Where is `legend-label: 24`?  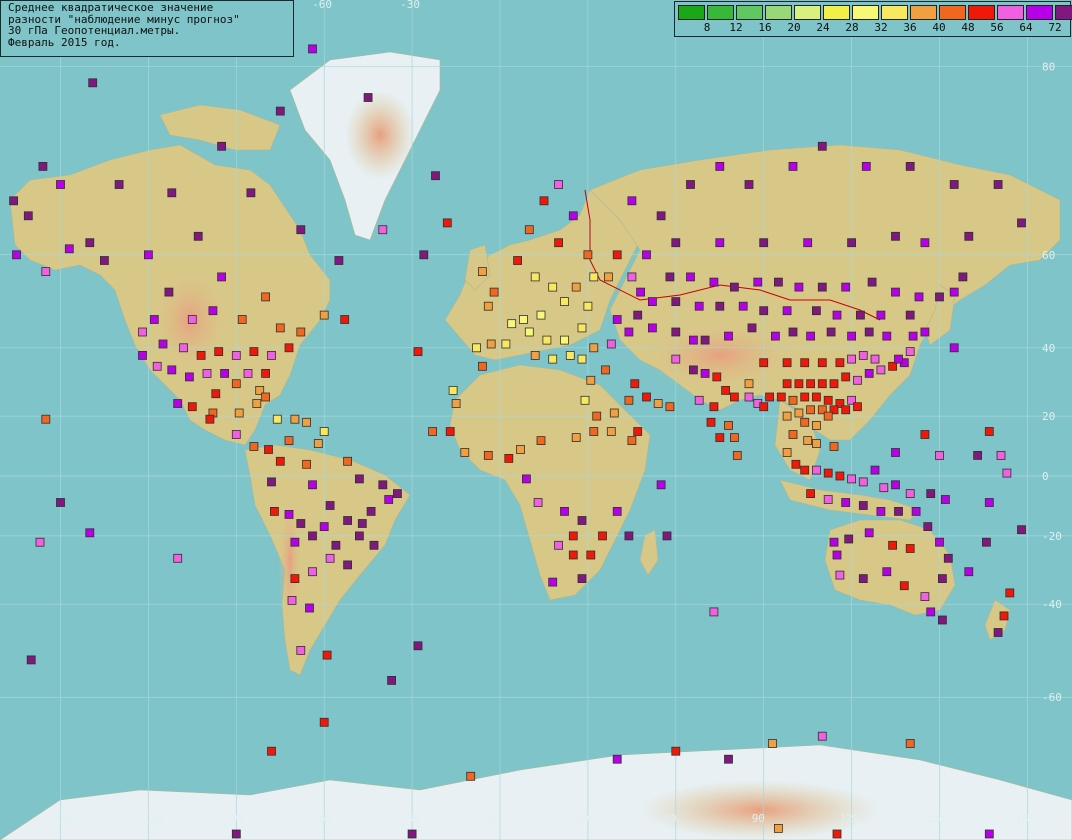
legend-label: 24 is located at coordinates (823, 27).